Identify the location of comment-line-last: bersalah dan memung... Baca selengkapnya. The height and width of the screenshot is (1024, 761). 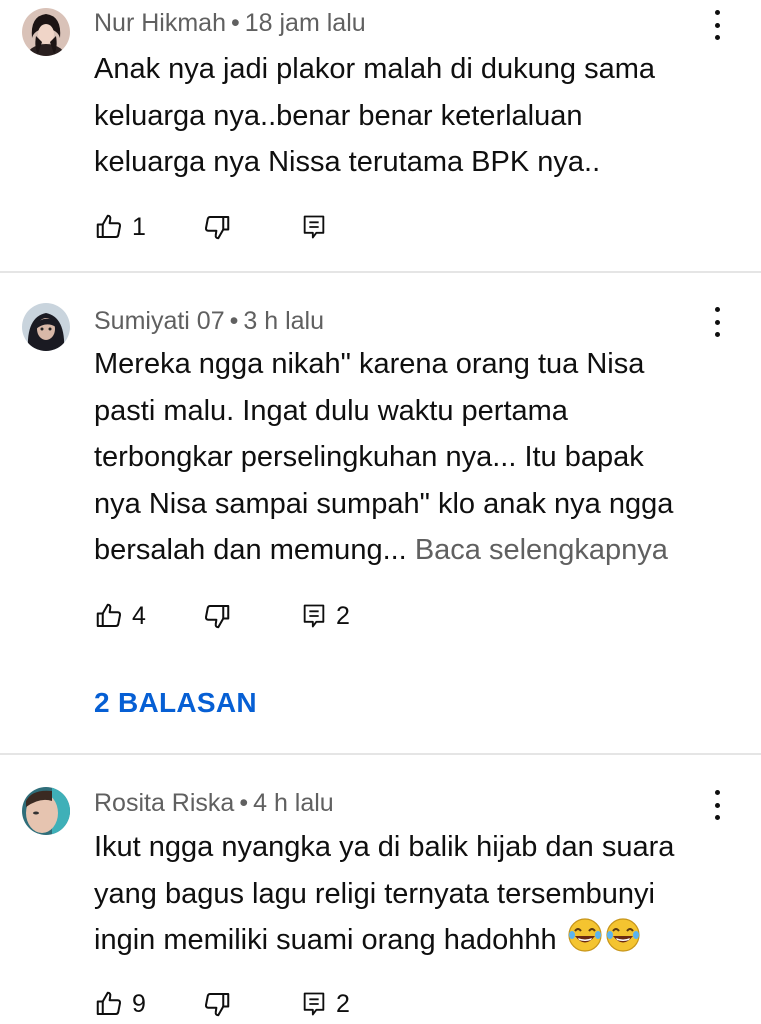
(414, 550).